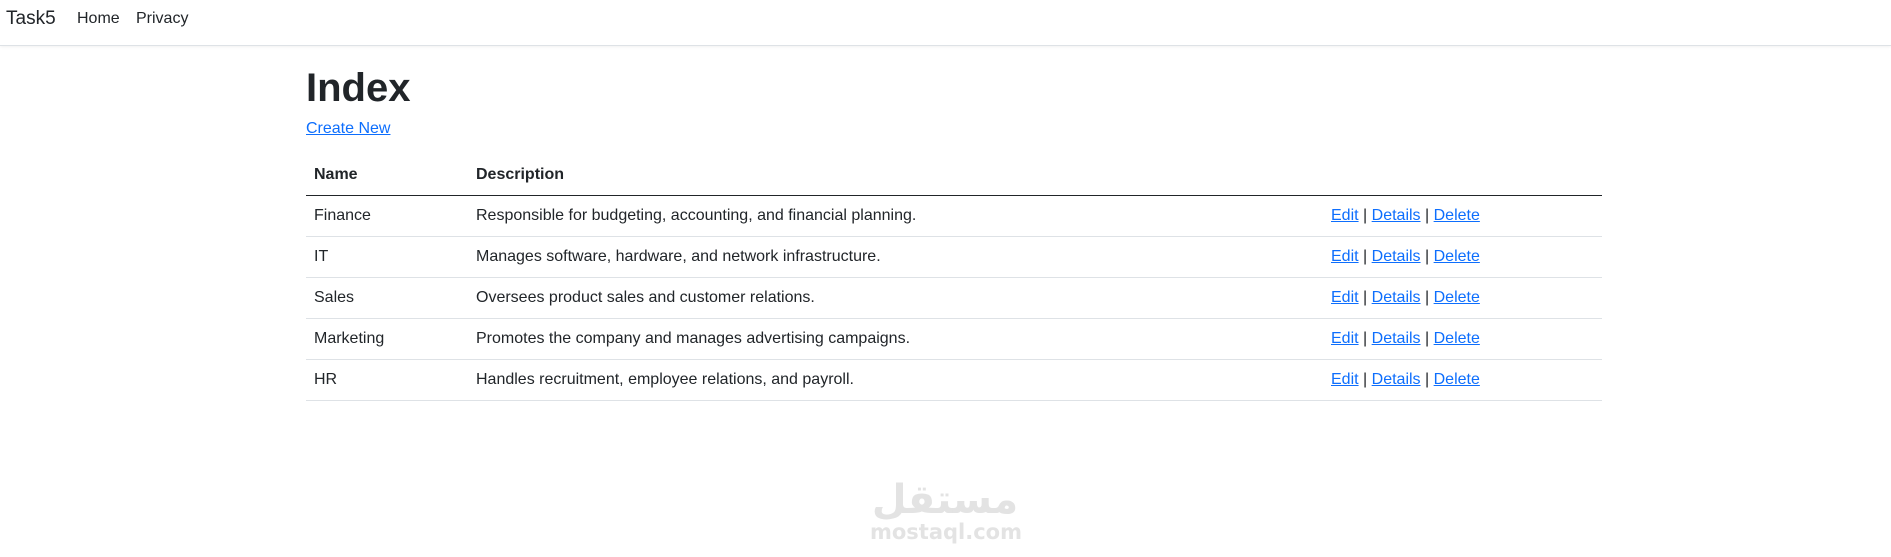  What do you see at coordinates (387, 298) in the screenshot?
I see `cell-name: Sales` at bounding box center [387, 298].